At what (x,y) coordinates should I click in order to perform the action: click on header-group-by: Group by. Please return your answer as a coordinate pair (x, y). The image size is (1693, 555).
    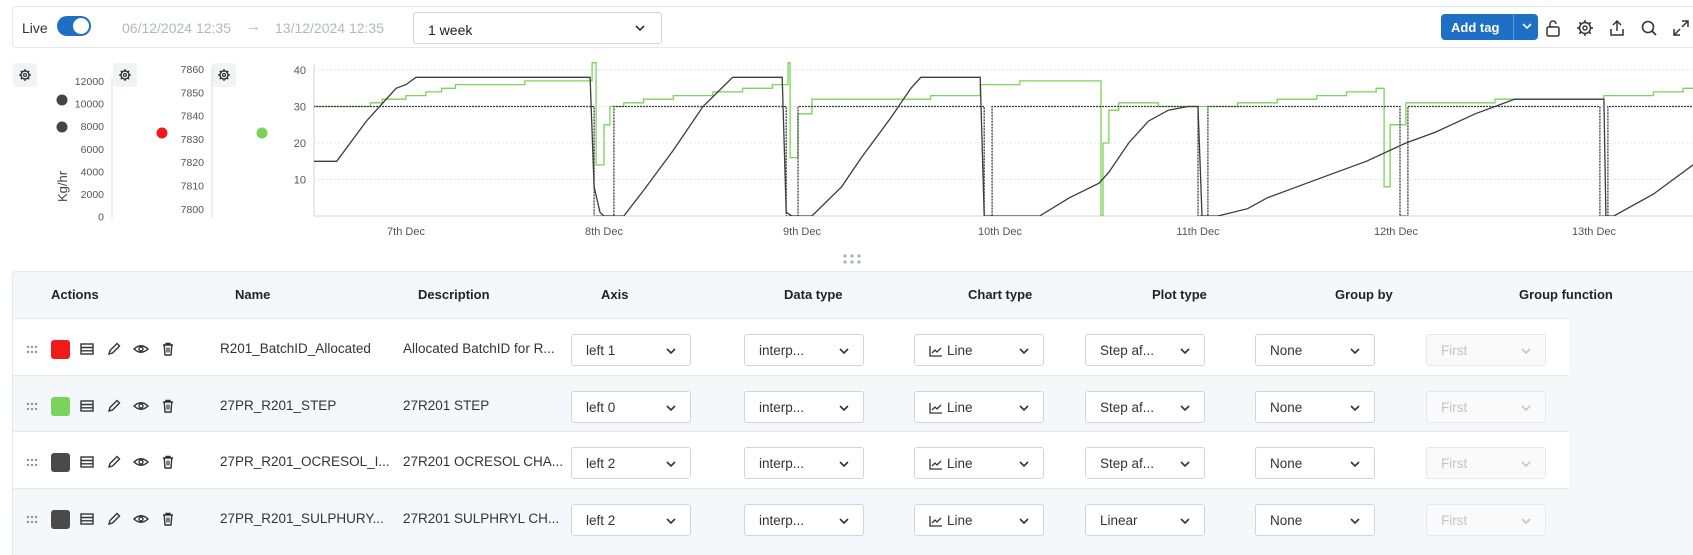
    Looking at the image, I should click on (1364, 294).